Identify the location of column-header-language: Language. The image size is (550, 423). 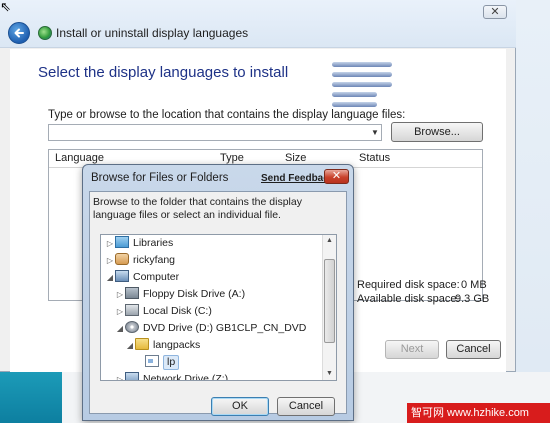
(79, 158).